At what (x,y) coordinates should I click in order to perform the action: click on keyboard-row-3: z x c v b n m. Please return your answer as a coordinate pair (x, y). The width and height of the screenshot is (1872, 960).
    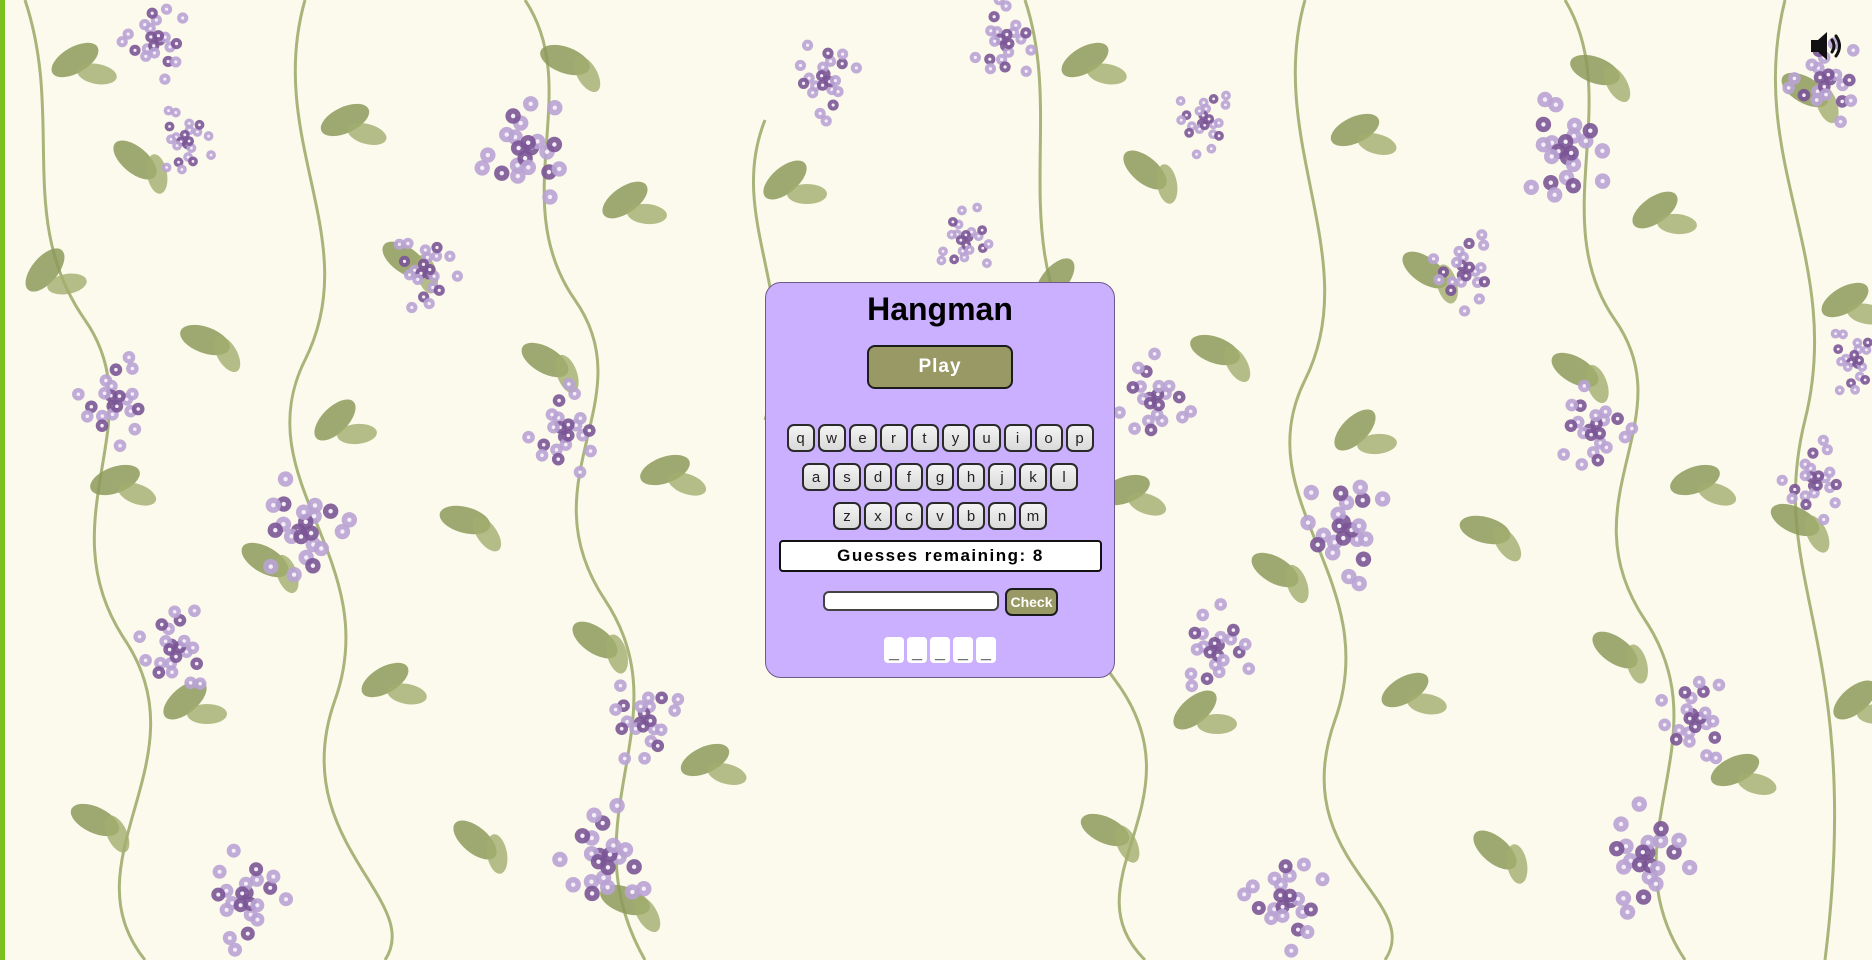
    Looking at the image, I should click on (940, 516).